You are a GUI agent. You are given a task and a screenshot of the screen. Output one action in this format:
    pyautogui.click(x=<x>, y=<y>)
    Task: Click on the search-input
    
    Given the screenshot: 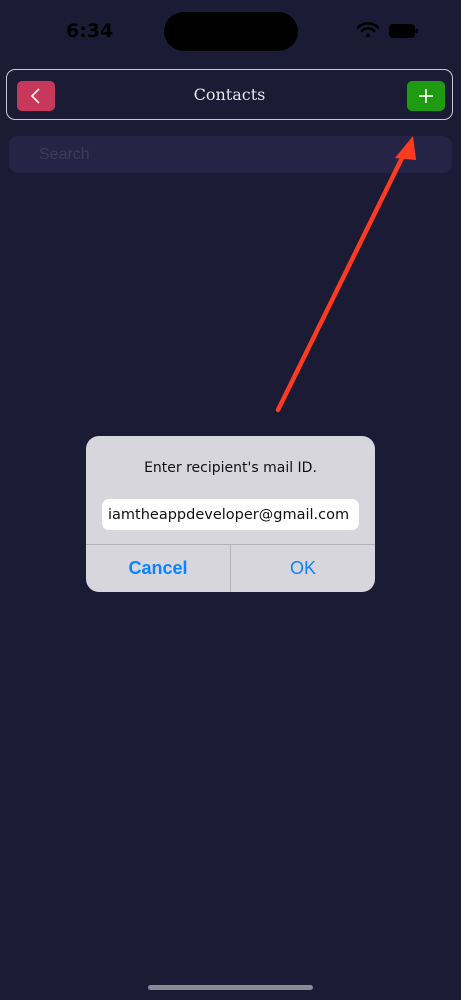 What is the action you would take?
    pyautogui.click(x=230, y=154)
    